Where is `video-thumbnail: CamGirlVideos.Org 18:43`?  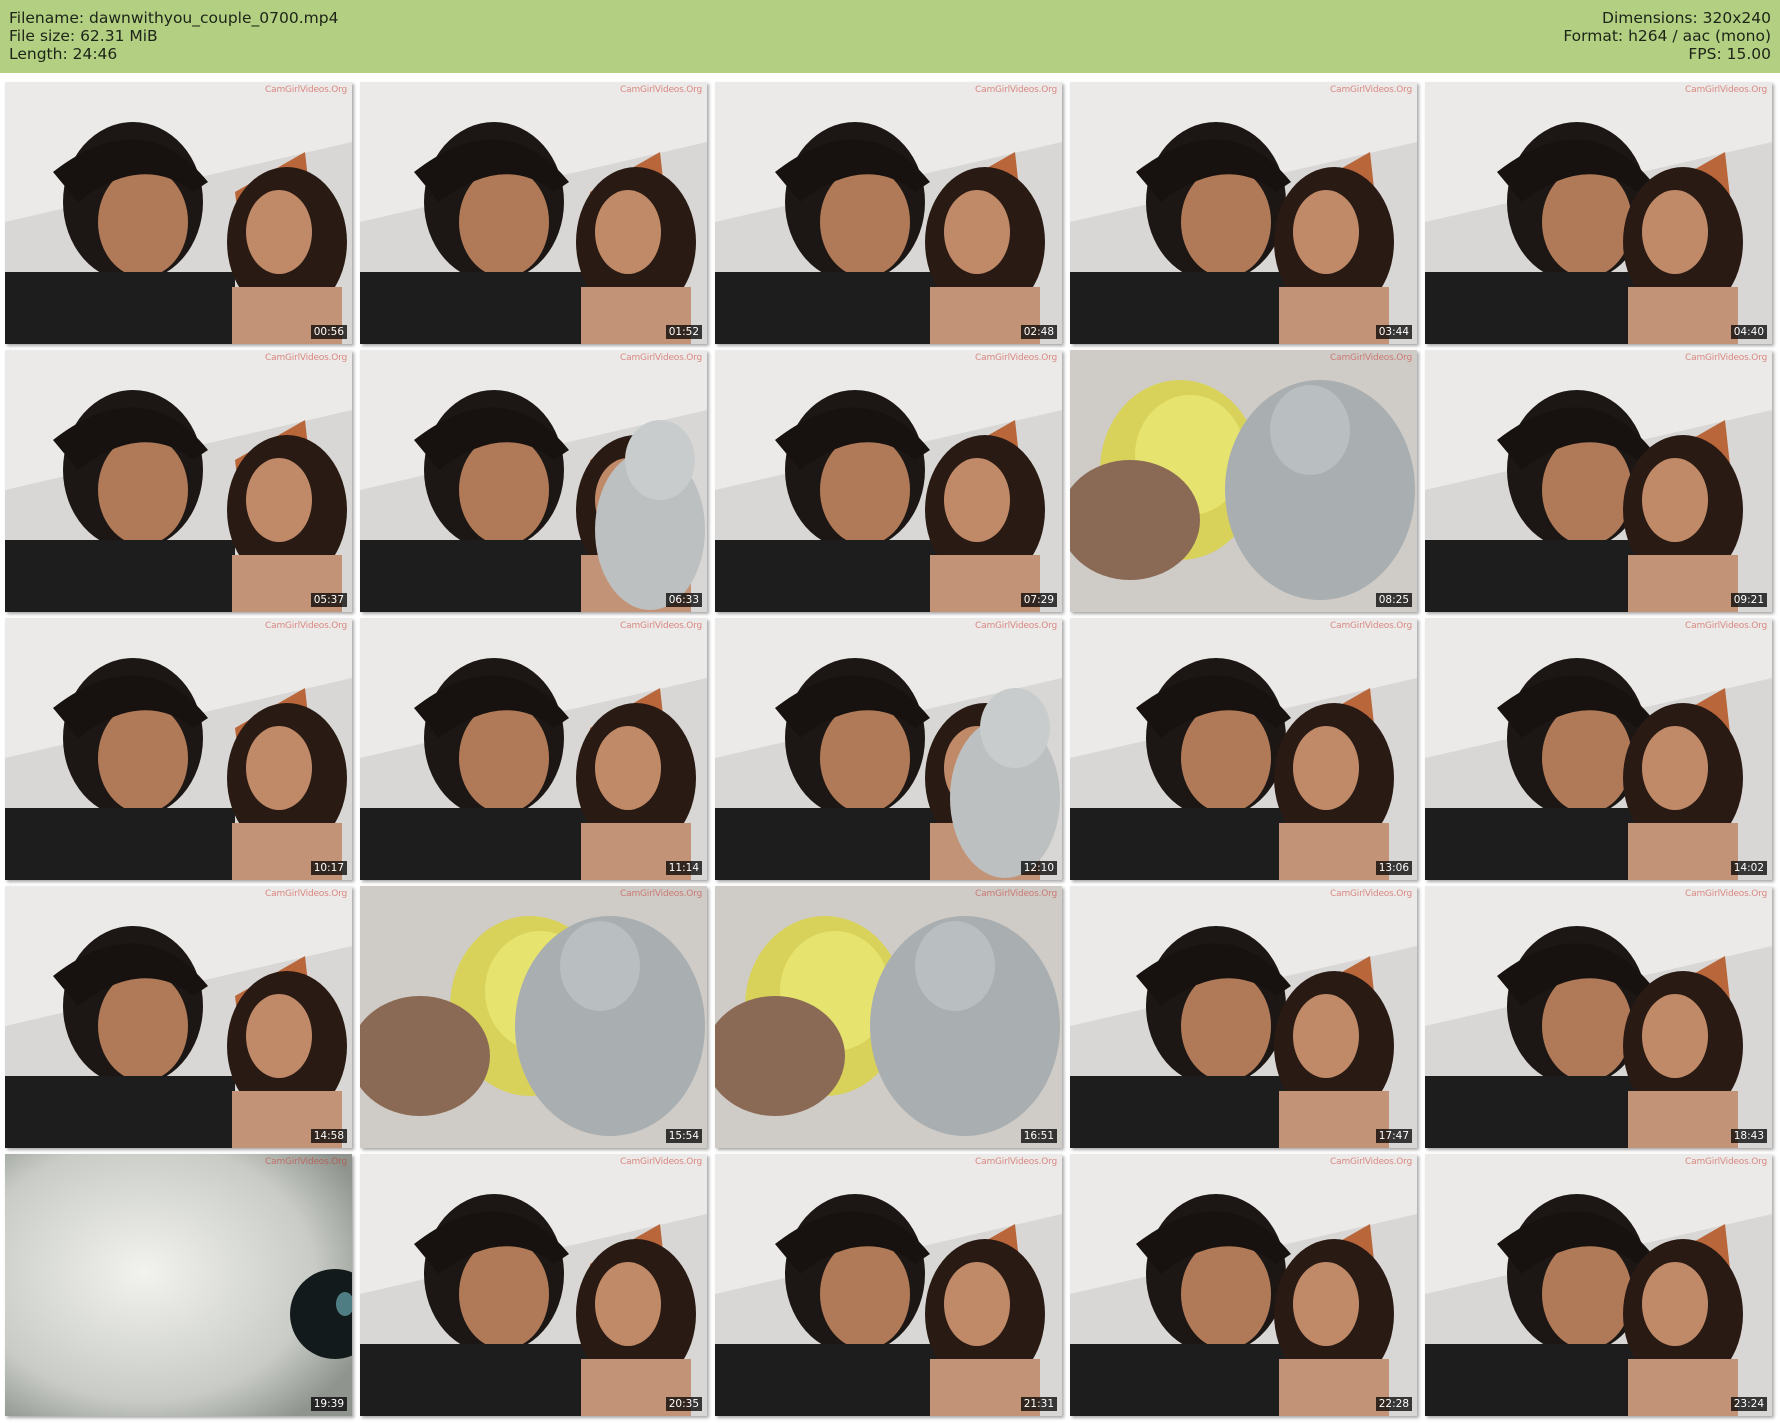 video-thumbnail: CamGirlVideos.Org 18:43 is located at coordinates (1598, 1017).